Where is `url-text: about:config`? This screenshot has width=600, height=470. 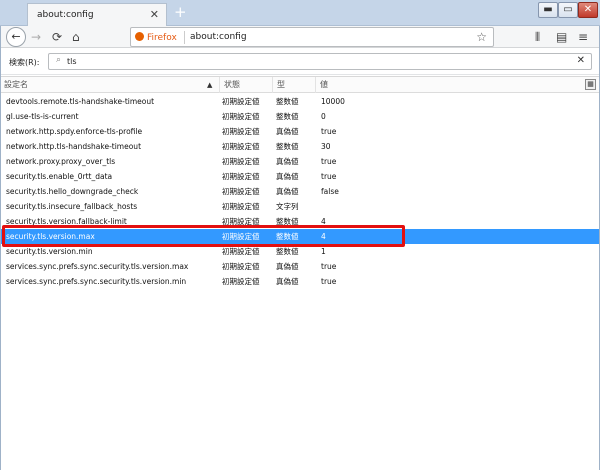 url-text: about:config is located at coordinates (218, 37).